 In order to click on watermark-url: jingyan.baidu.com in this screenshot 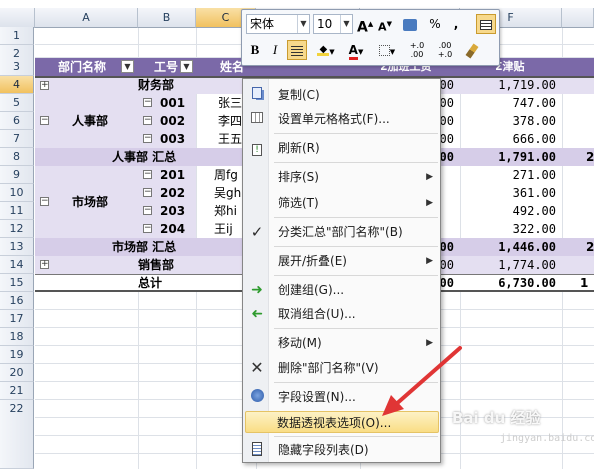, I will do `click(547, 438)`.